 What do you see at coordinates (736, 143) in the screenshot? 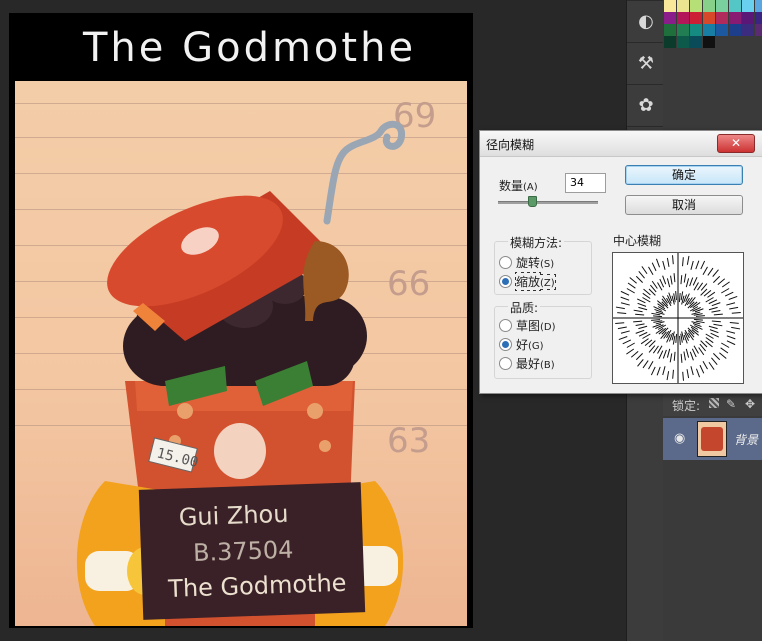
I see `close-button: ✕` at bounding box center [736, 143].